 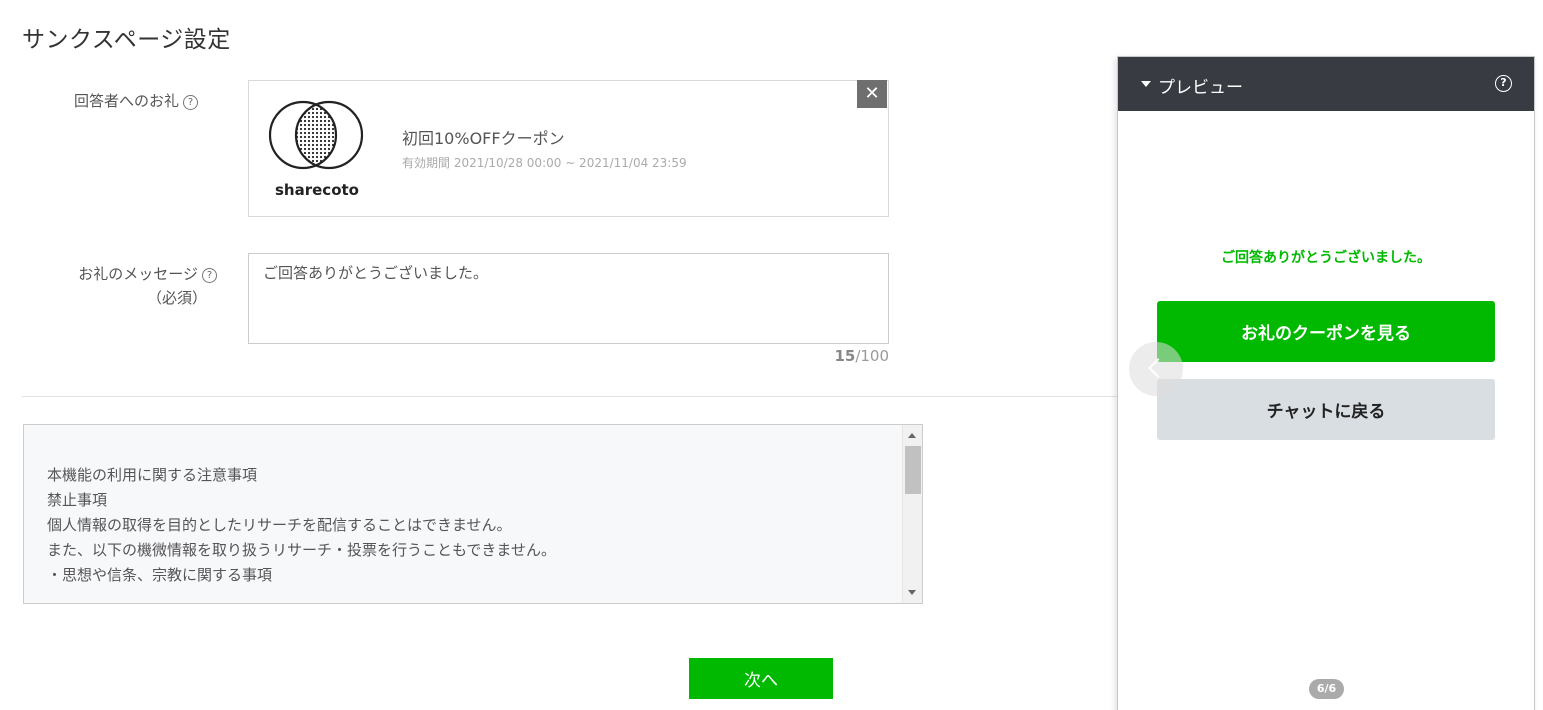 What do you see at coordinates (1326, 84) in the screenshot?
I see `preview-header: プレビュー ?` at bounding box center [1326, 84].